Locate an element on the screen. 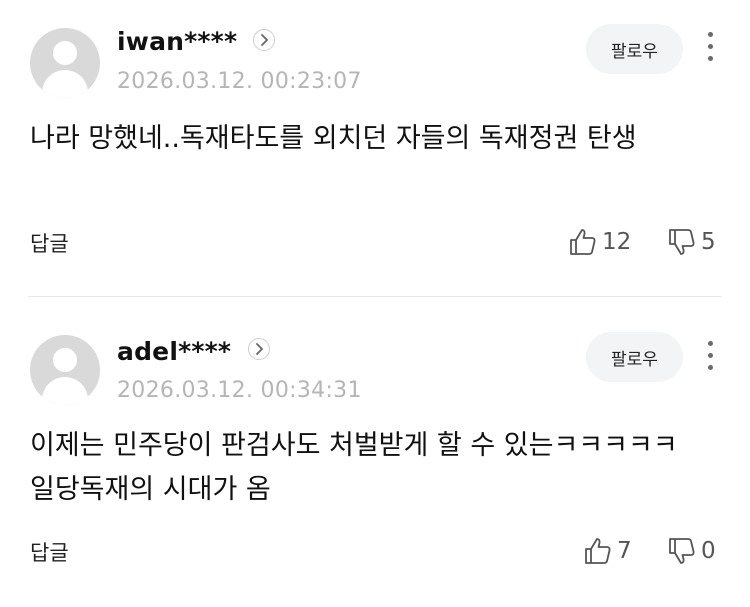 The image size is (750, 607). dislike-button: 0 is located at coordinates (691, 551).